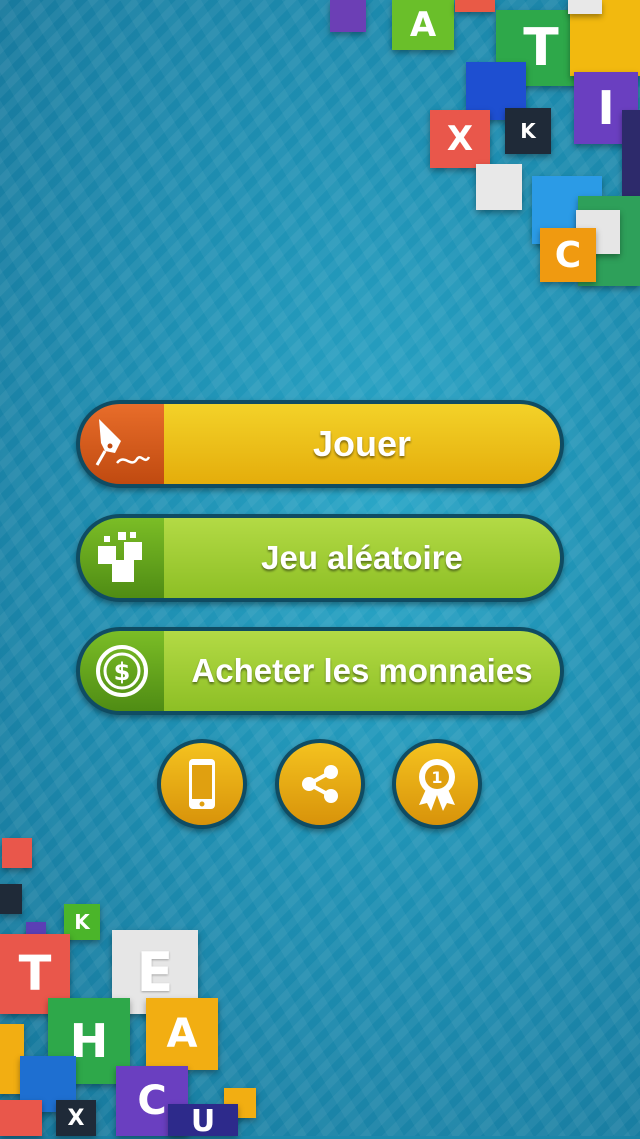 The image size is (640, 1139). What do you see at coordinates (348, 16) in the screenshot?
I see `tile-purple-top` at bounding box center [348, 16].